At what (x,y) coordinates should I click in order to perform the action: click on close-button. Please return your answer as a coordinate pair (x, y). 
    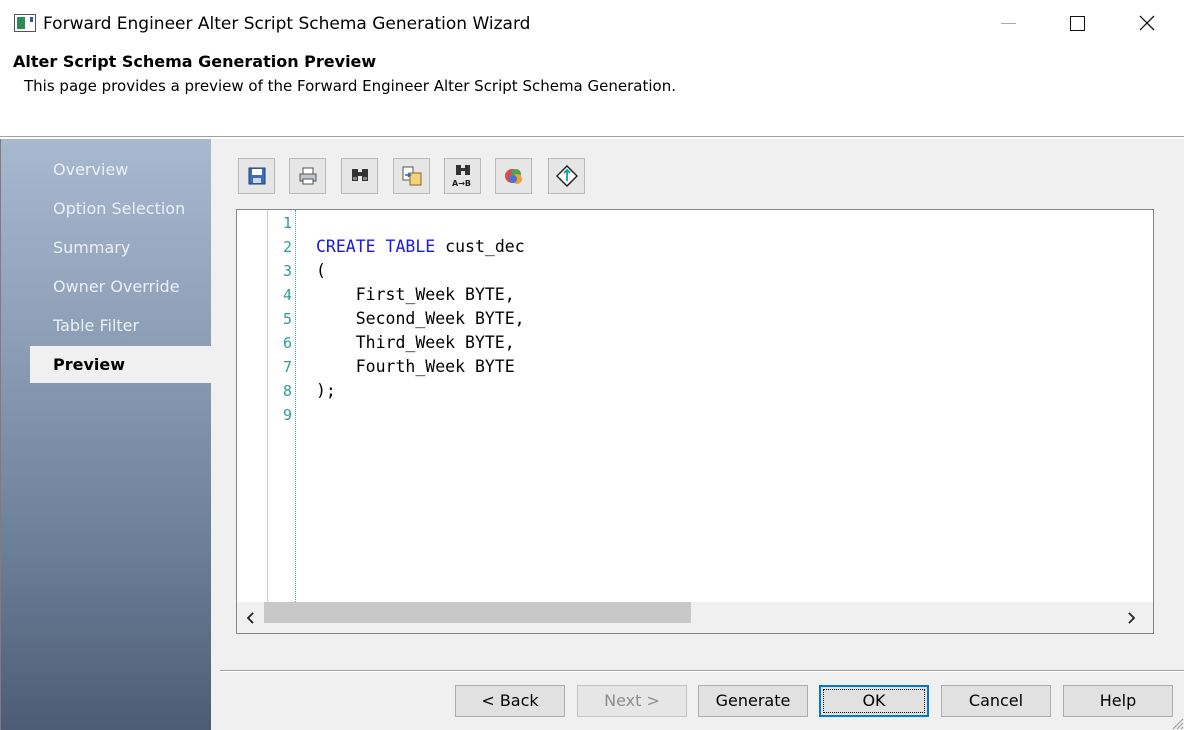
    Looking at the image, I should click on (1146, 23).